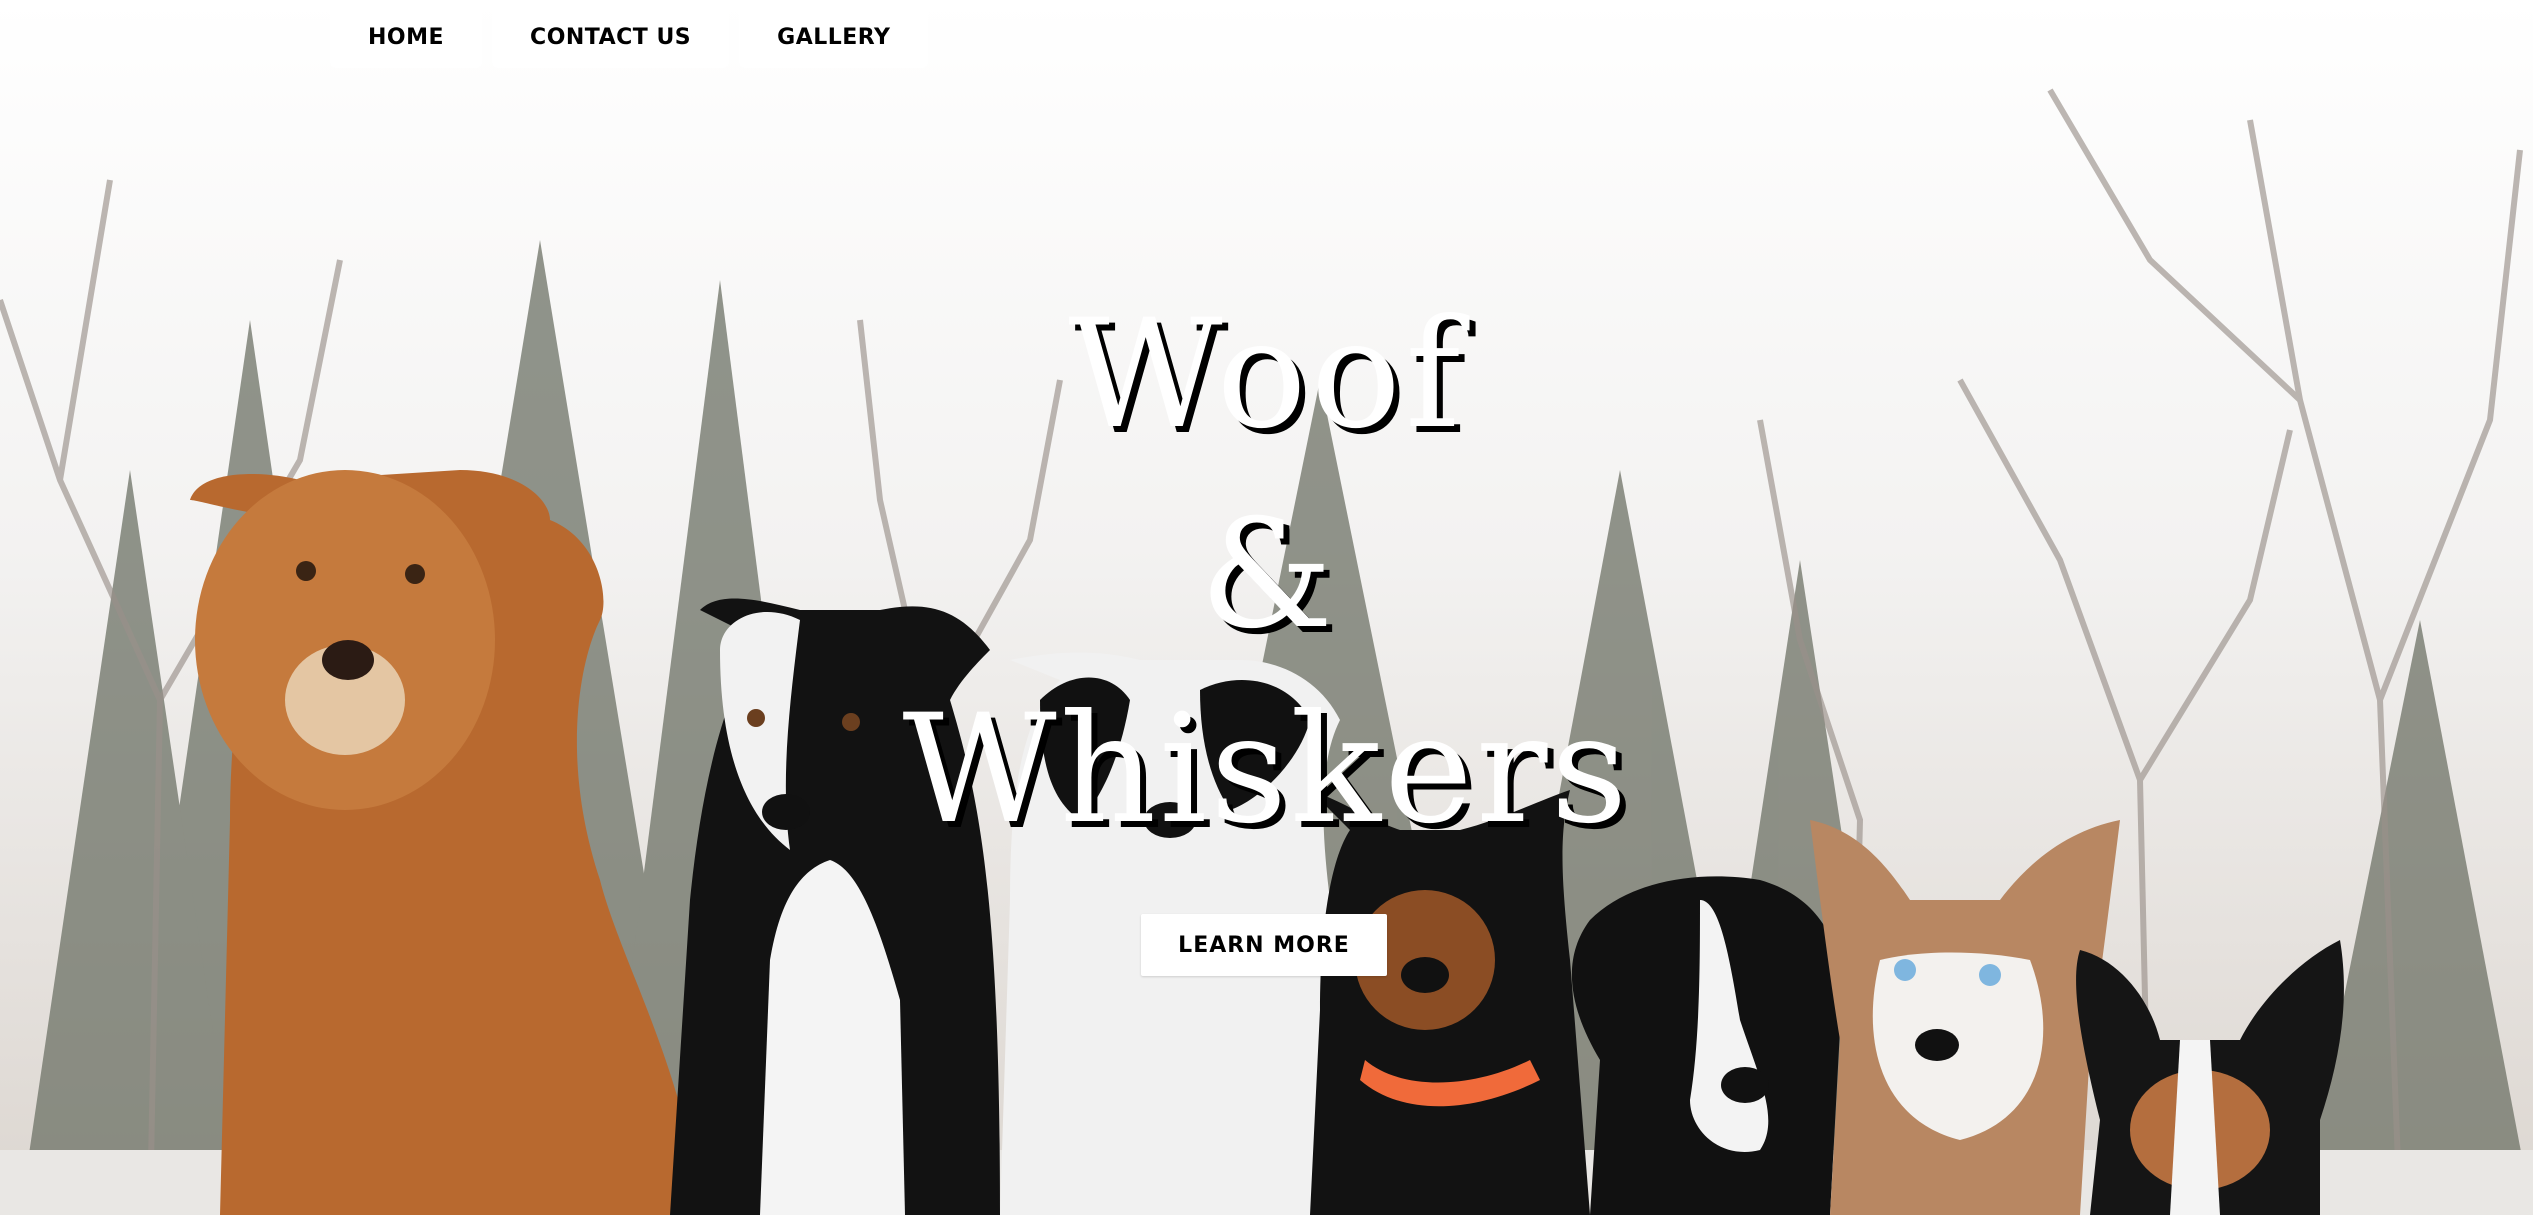 The height and width of the screenshot is (1215, 2533). Describe the element at coordinates (834, 37) in the screenshot. I see `nav-gallery-link: GALLERY` at that location.